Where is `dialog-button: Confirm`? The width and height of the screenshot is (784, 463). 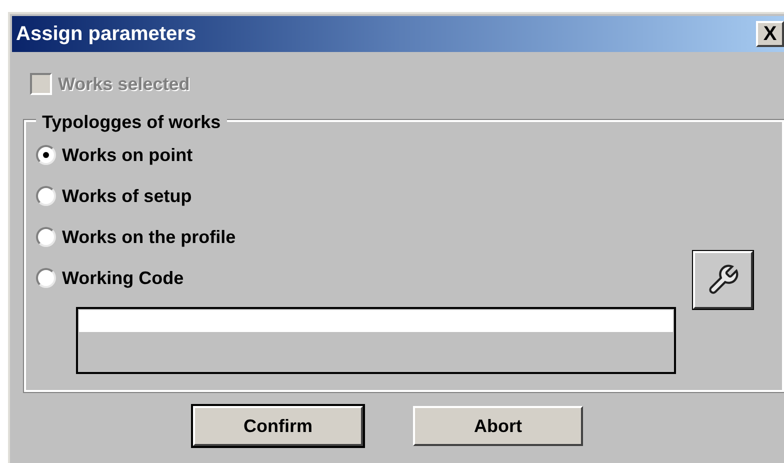 dialog-button: Confirm is located at coordinates (278, 426).